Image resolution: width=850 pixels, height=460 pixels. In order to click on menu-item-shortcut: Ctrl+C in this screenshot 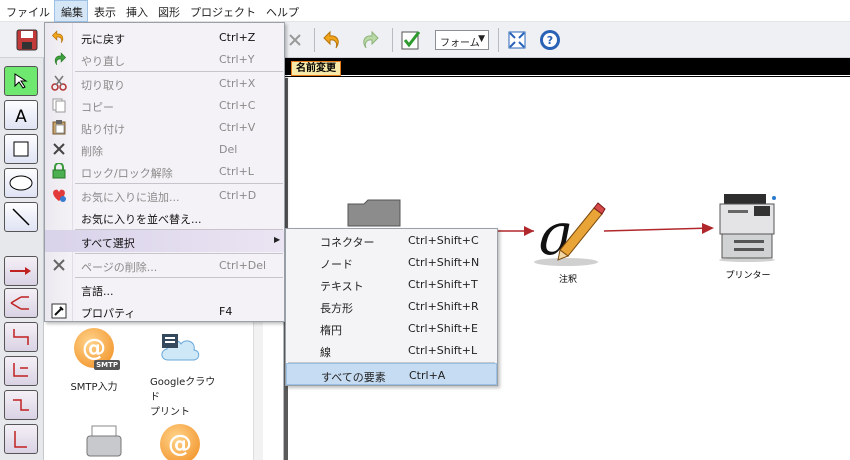, I will do `click(237, 105)`.